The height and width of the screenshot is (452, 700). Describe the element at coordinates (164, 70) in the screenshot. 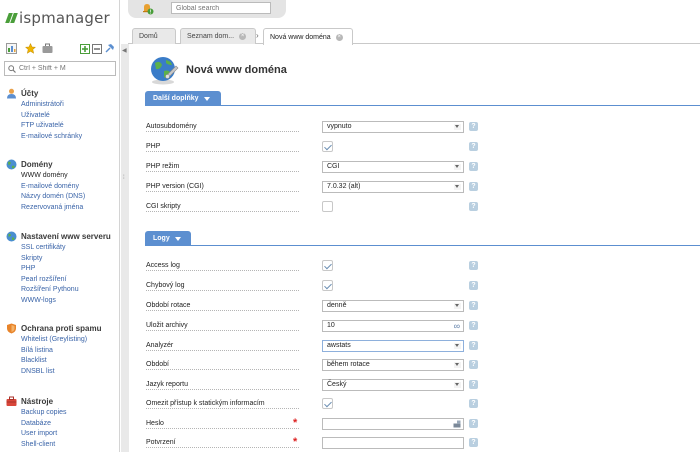

I see `www-domain-icon` at that location.